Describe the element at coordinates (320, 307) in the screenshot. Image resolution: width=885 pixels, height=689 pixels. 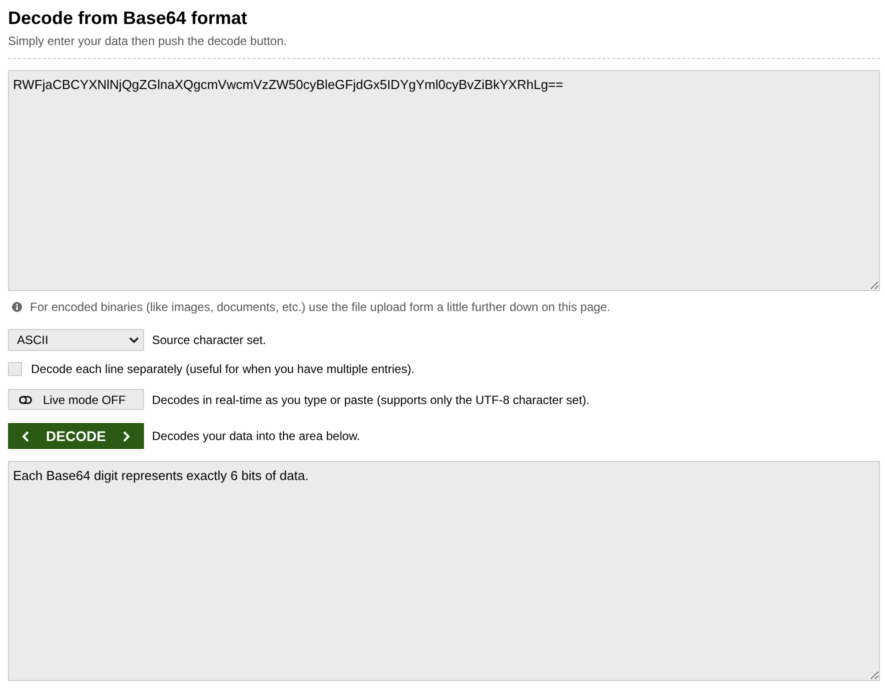
I see `info-note: For encoded binaries (like images, documents, etc.) use the file upload form a little further down on this page.` at that location.